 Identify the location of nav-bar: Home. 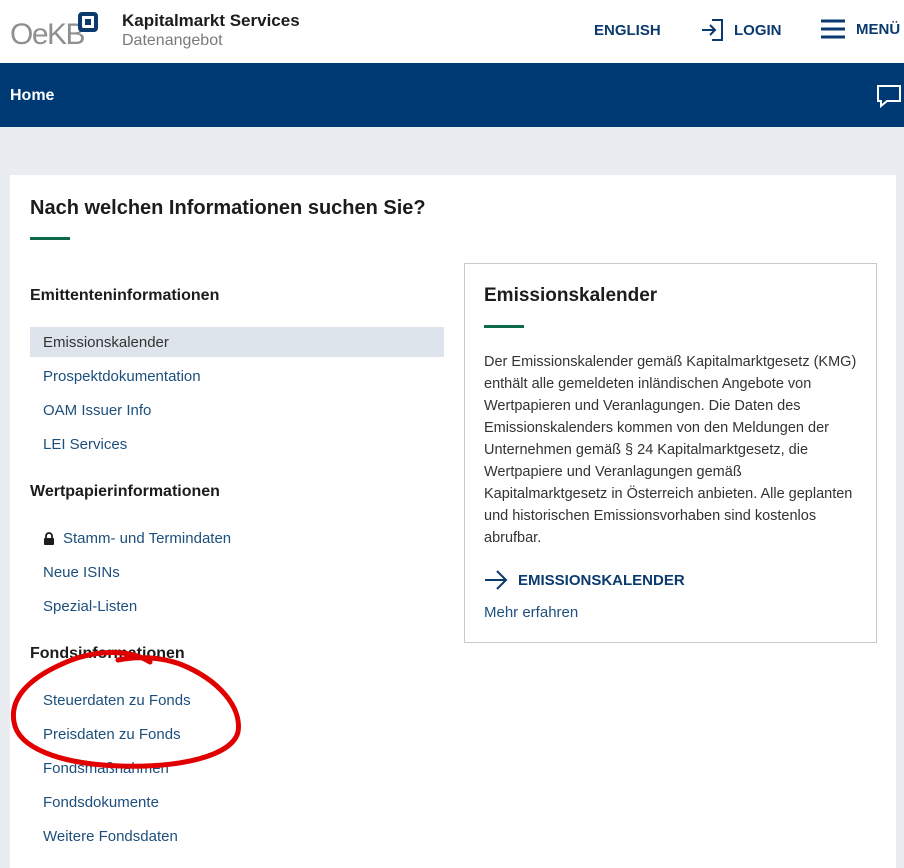
(452, 95).